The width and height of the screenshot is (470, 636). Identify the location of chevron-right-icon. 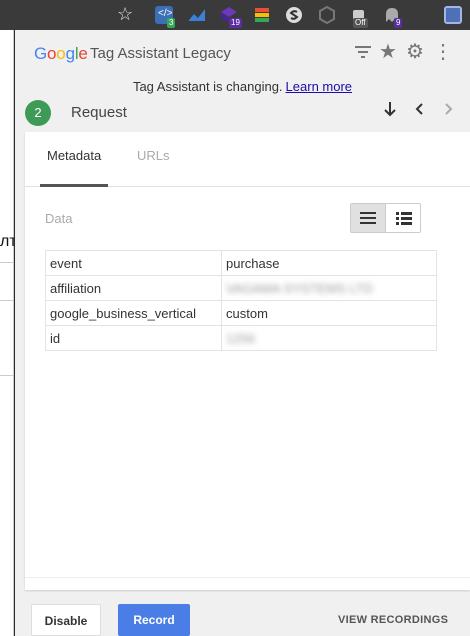
(448, 111).